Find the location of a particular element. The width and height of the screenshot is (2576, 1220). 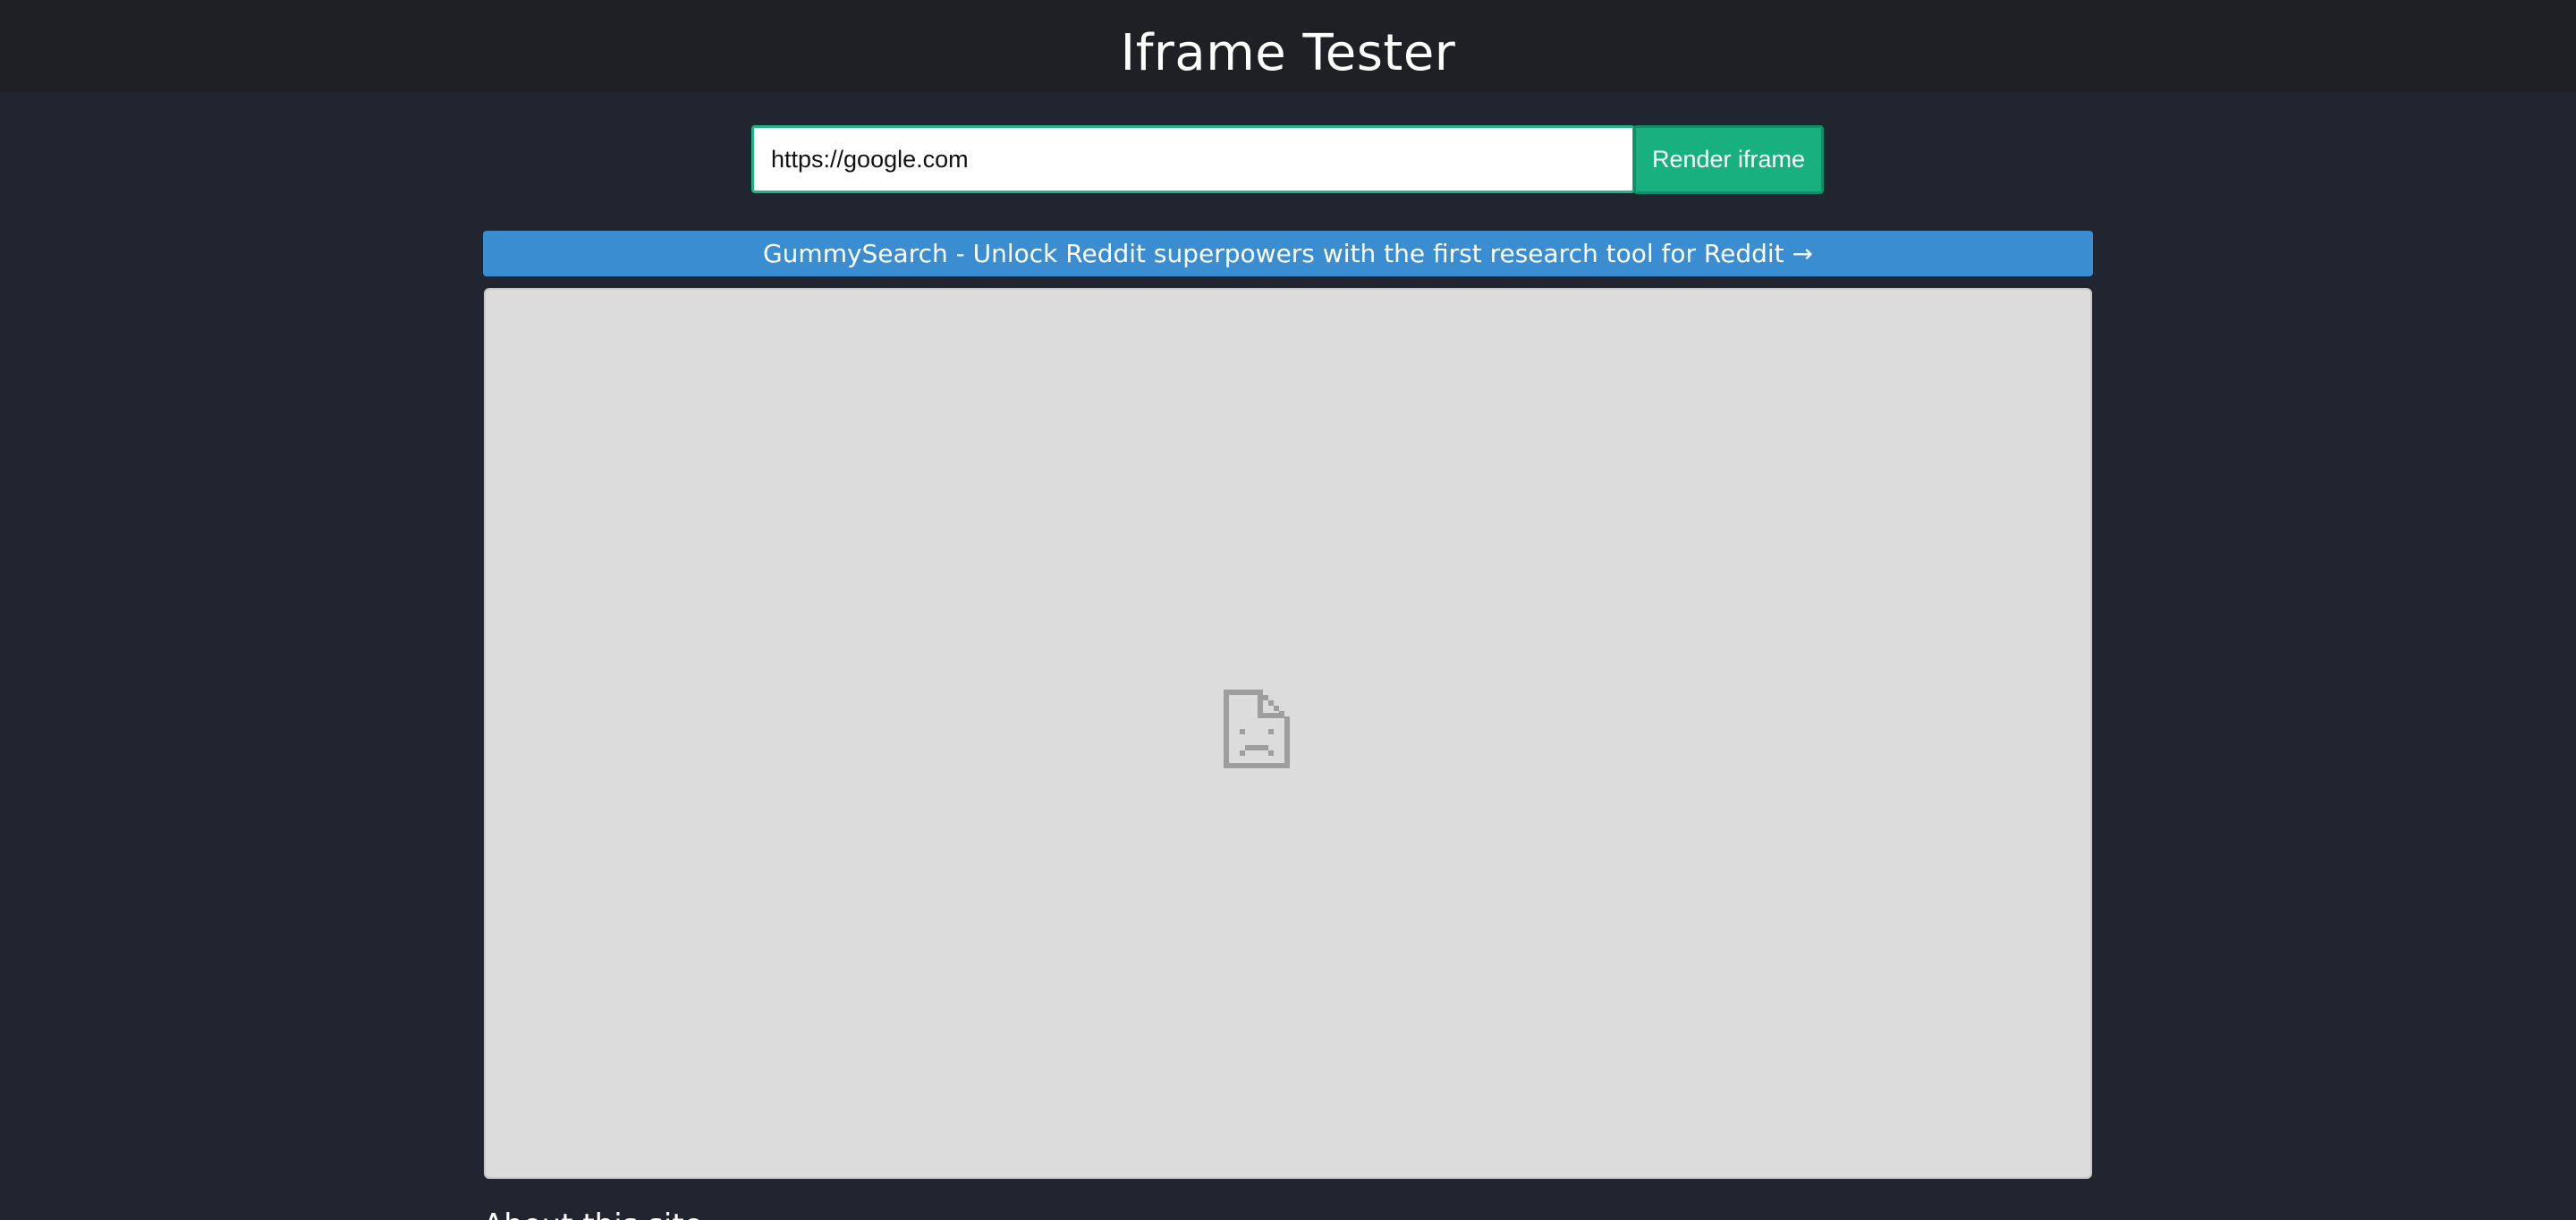

url-input is located at coordinates (1193, 159).